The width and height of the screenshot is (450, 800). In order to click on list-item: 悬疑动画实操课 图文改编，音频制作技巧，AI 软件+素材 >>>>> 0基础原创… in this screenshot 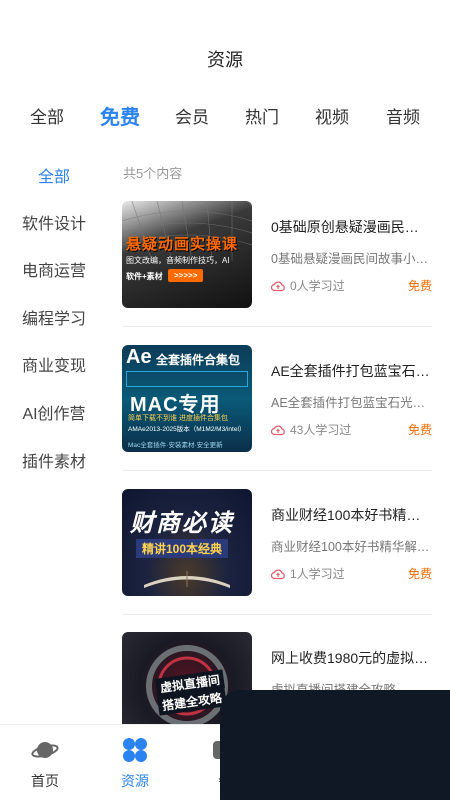, I will do `click(277, 256)`.